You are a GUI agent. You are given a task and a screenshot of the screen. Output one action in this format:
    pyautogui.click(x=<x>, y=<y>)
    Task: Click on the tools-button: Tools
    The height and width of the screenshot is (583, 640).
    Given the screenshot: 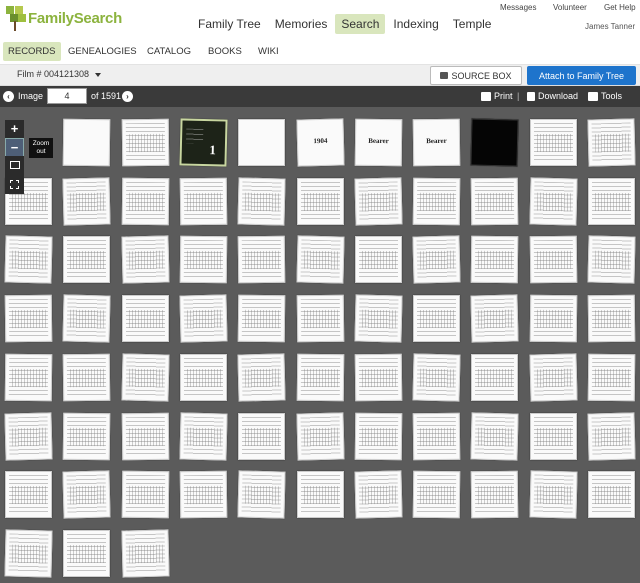 What is the action you would take?
    pyautogui.click(x=605, y=96)
    